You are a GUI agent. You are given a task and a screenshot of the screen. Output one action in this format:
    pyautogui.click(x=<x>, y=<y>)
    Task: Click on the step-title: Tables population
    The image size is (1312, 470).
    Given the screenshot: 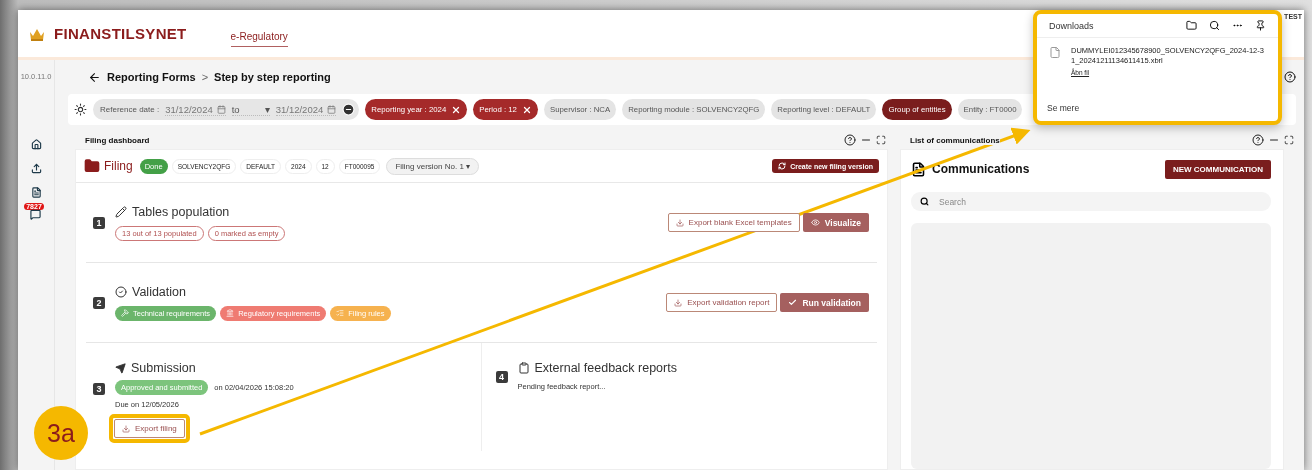 What is the action you would take?
    pyautogui.click(x=181, y=211)
    